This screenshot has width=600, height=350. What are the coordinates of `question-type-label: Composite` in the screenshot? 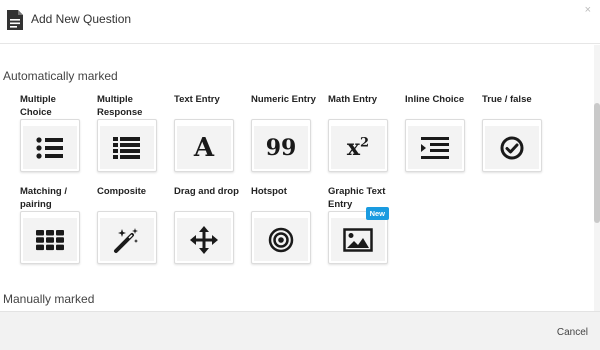 It's located at (122, 191).